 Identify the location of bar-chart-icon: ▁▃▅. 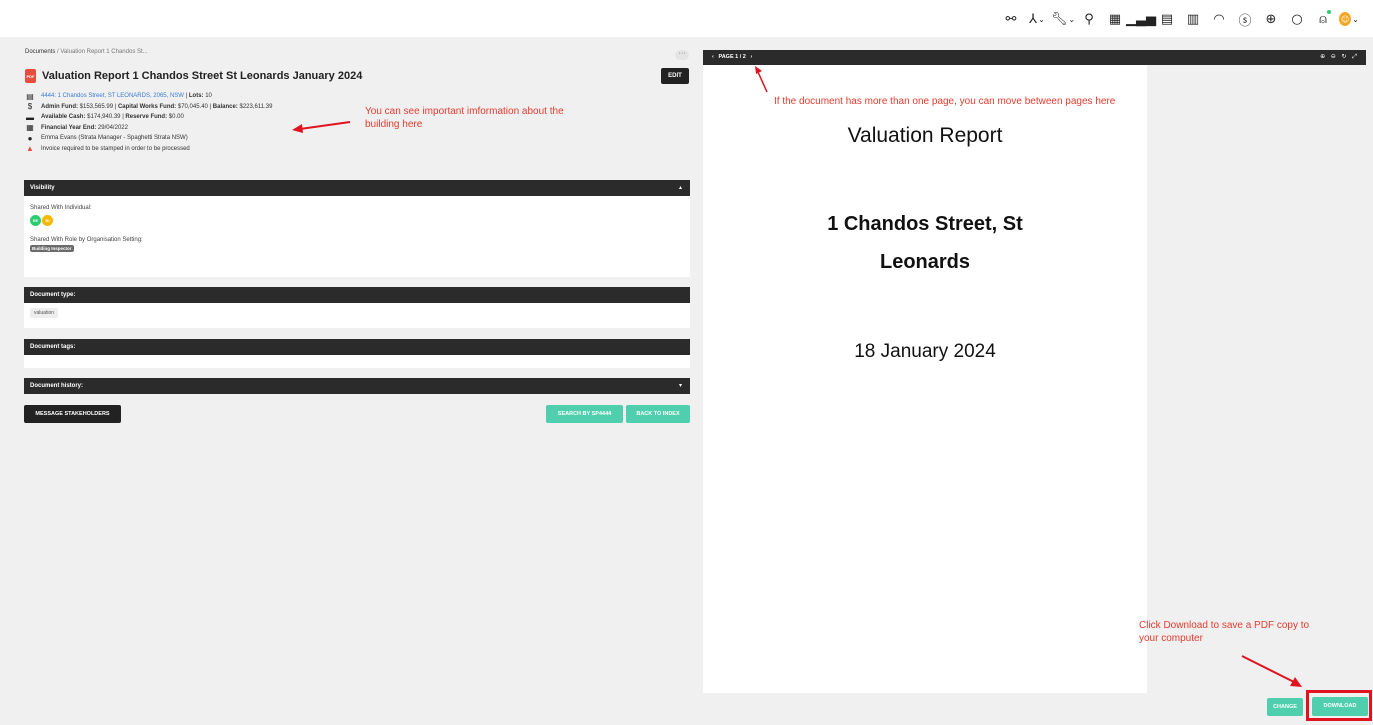
(1141, 19).